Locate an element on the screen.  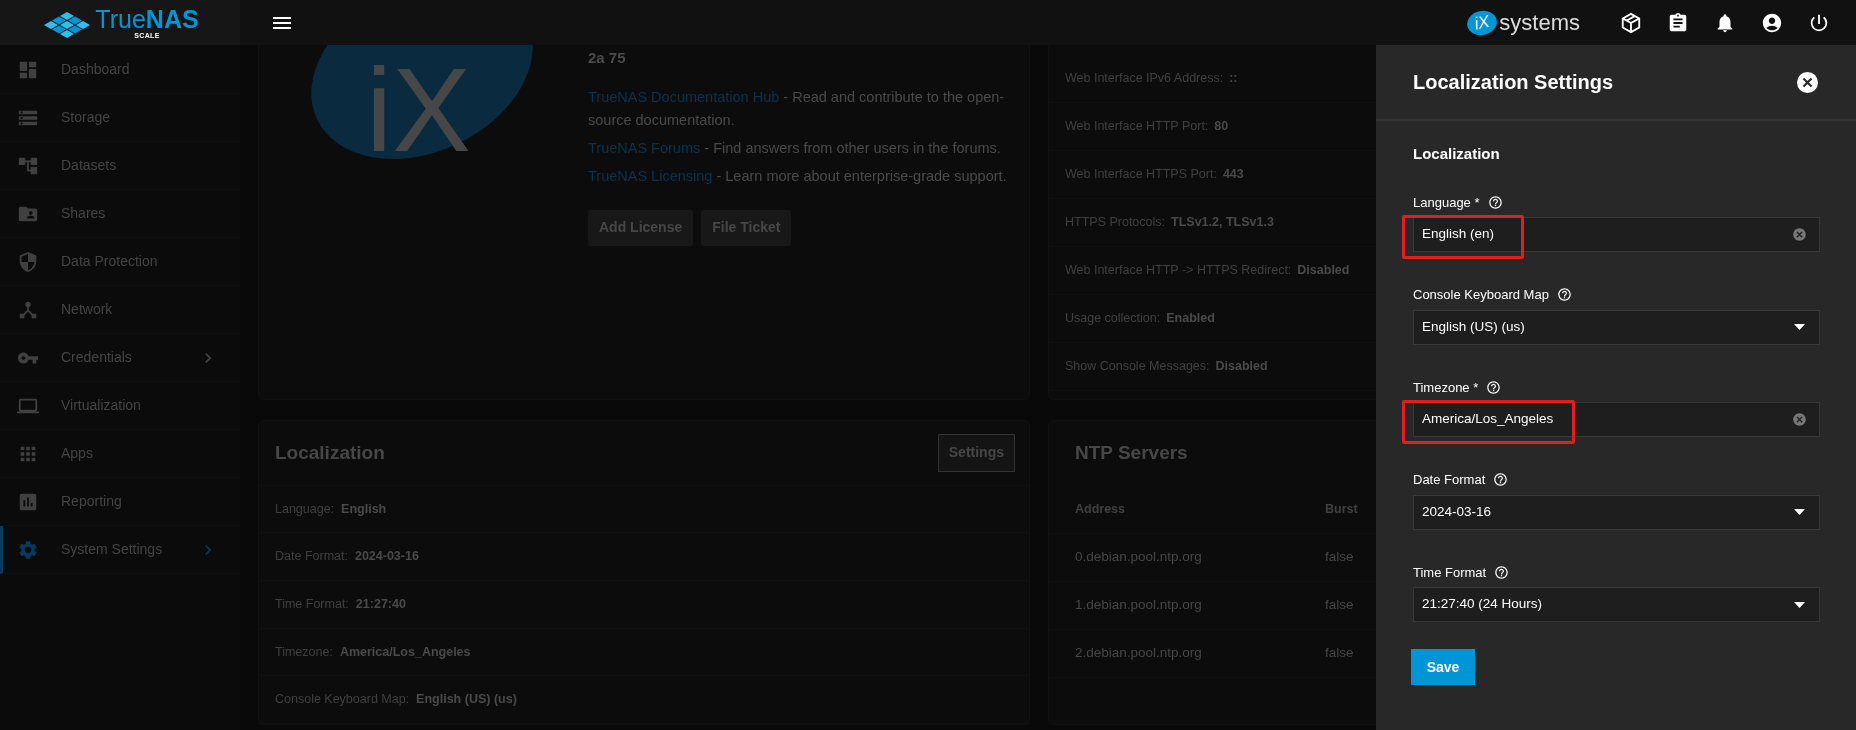
setting-value: Enabled is located at coordinates (1190, 319).